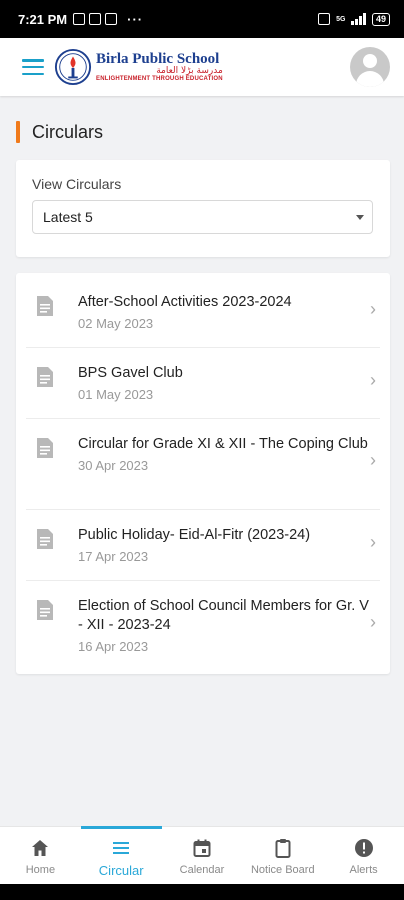 This screenshot has height=900, width=404. Describe the element at coordinates (202, 217) in the screenshot. I see `view-circulars-select: Latest 5` at that location.